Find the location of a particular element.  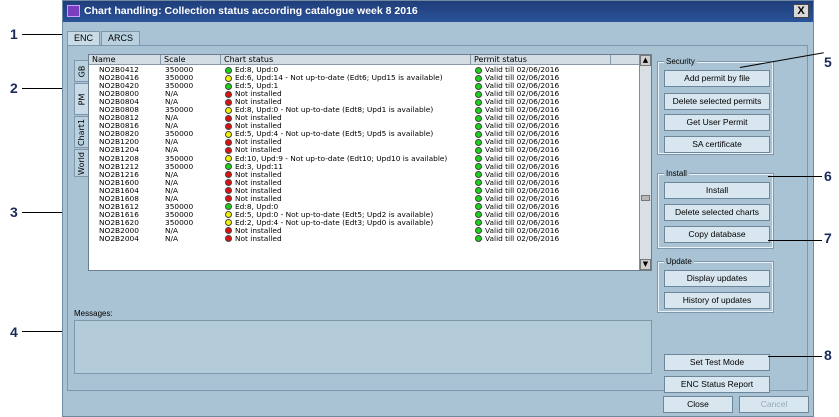

callout-3: 3 is located at coordinates (14, 212).